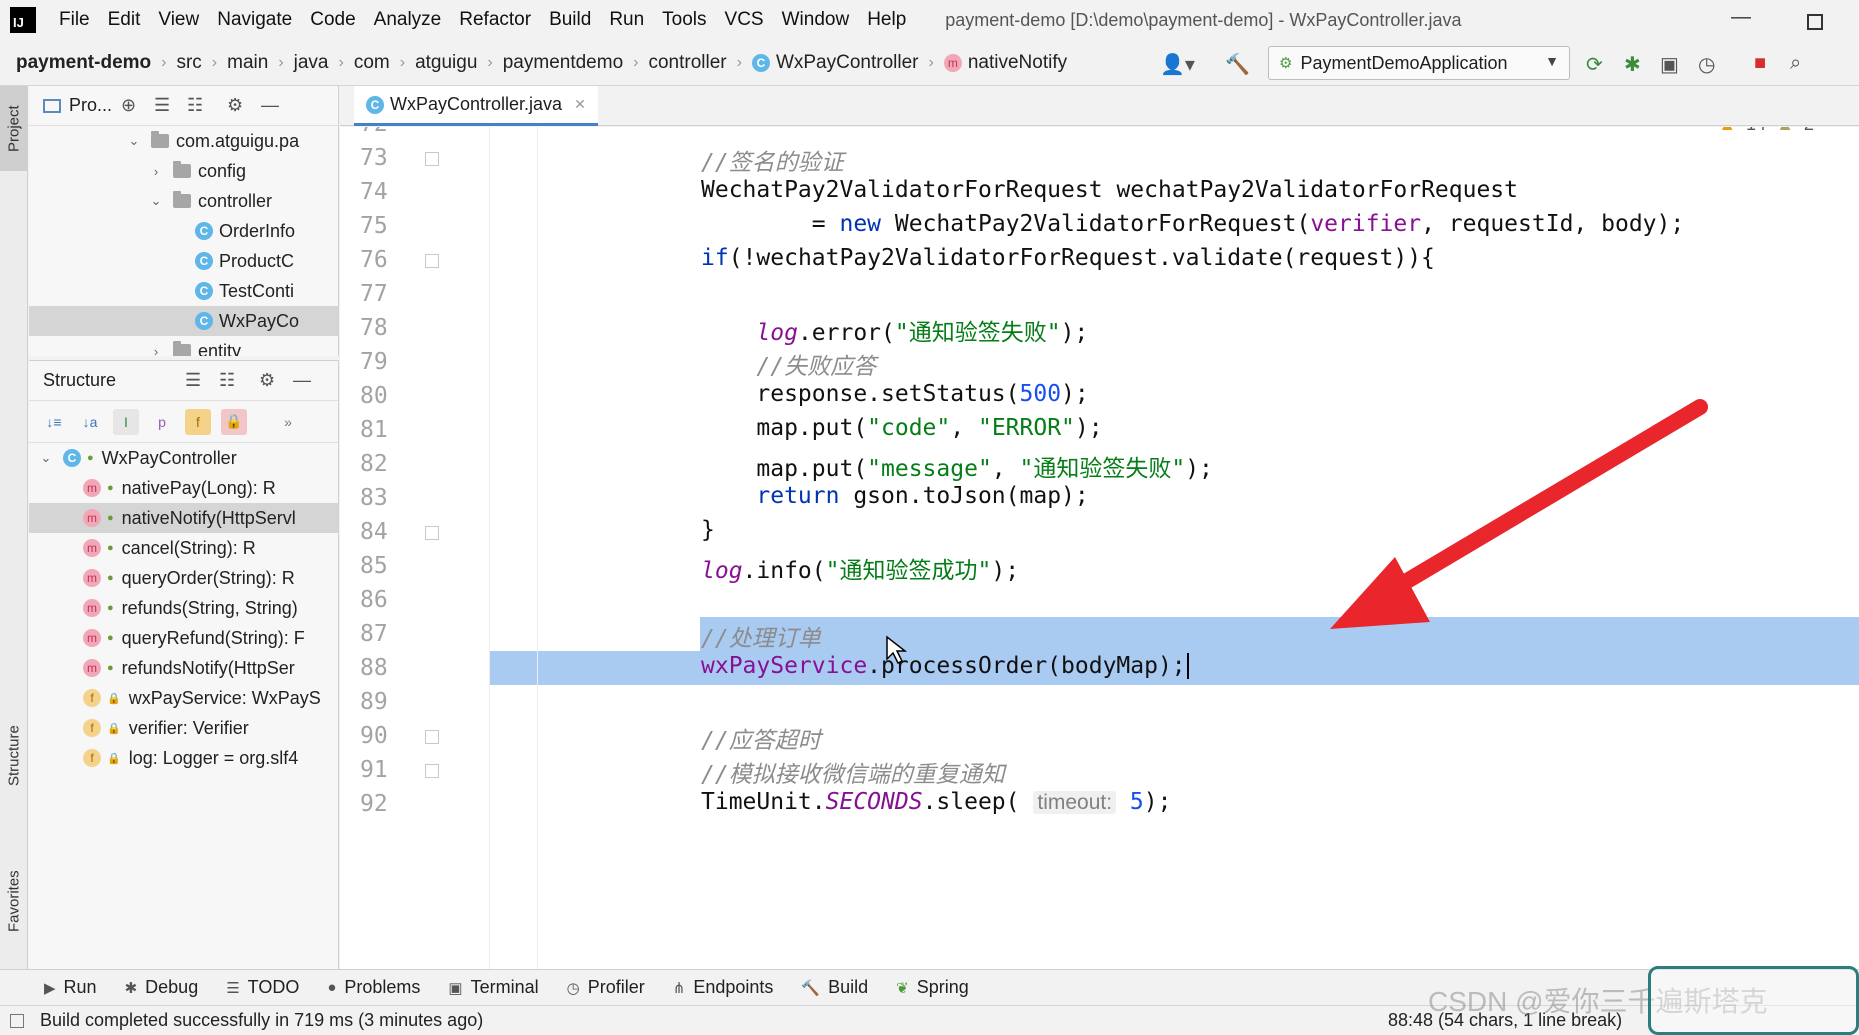 This screenshot has width=1859, height=1035. I want to click on menu-code: Code, so click(332, 20).